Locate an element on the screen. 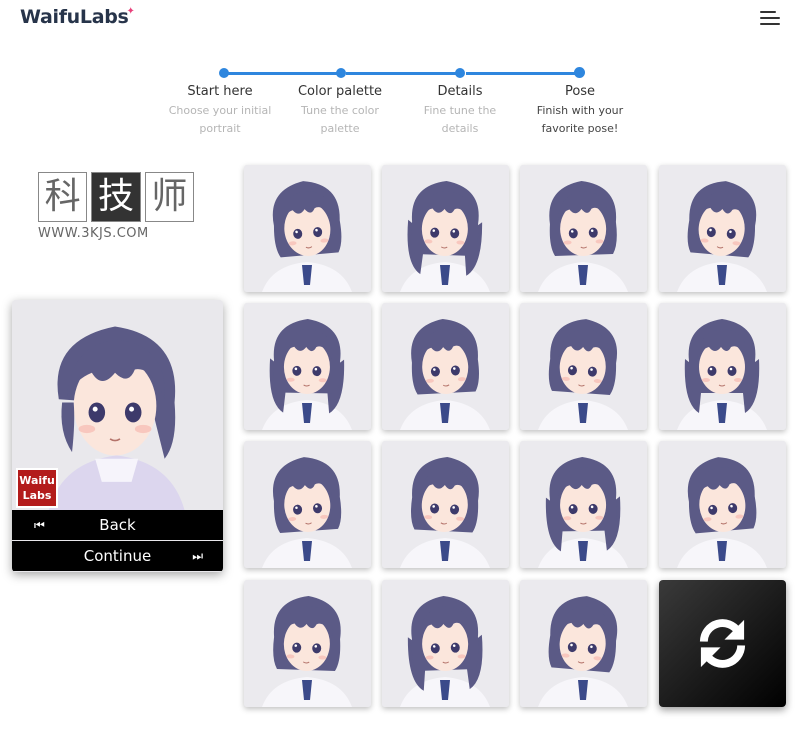  skip-forward-icon: ⏭ is located at coordinates (197, 556).